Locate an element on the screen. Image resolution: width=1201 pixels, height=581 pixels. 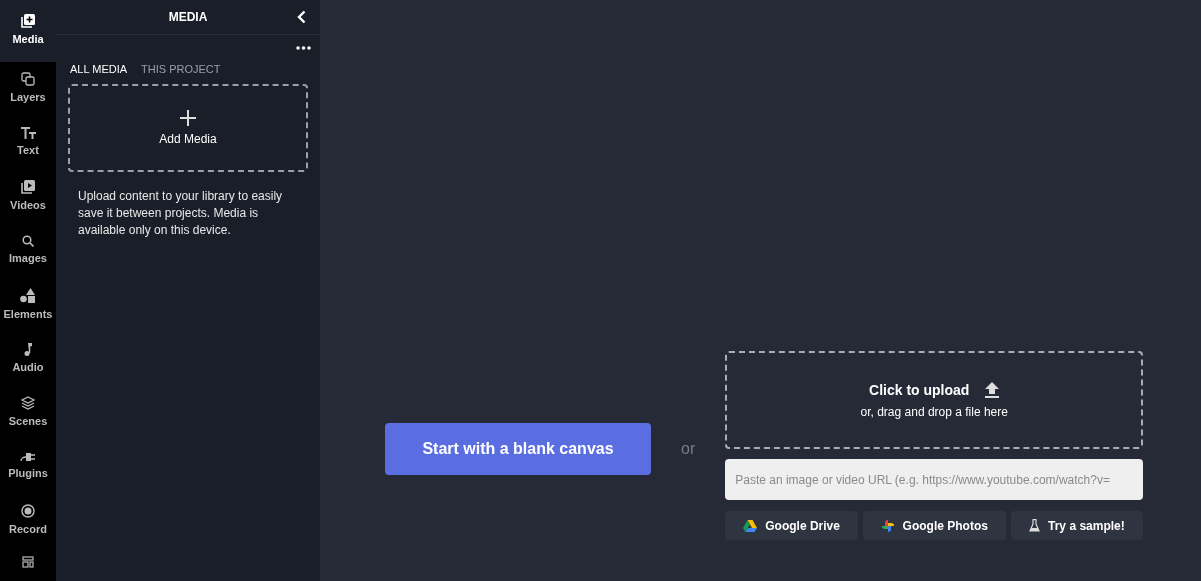
drive-icon is located at coordinates (750, 525).